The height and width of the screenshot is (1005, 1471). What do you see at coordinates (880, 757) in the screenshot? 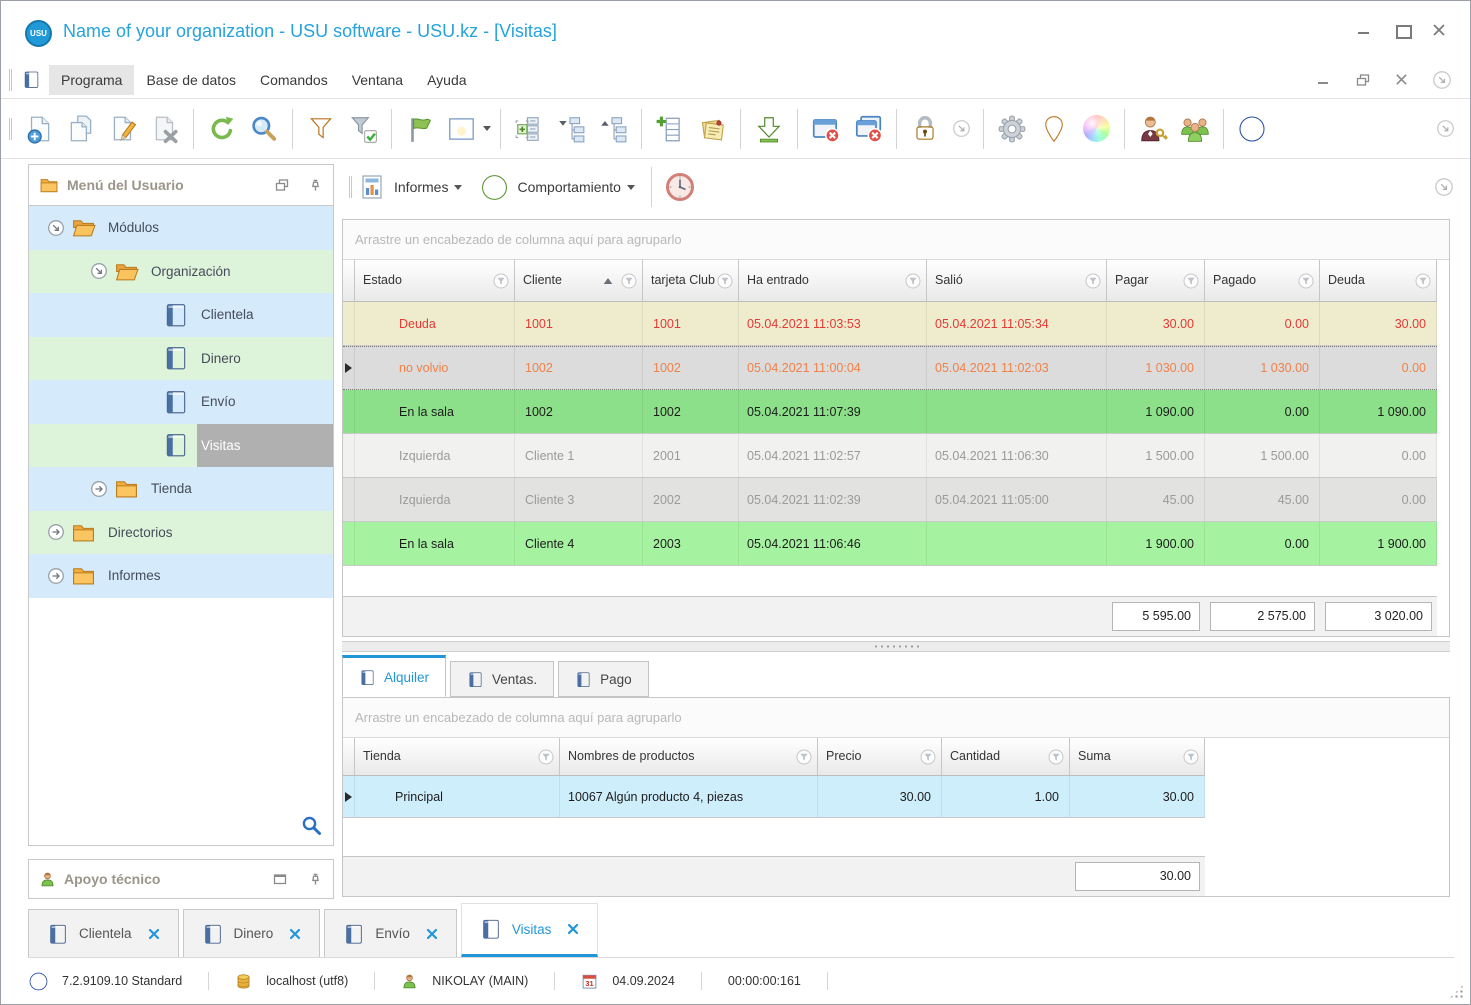
I see `column-header-precio: Precio` at bounding box center [880, 757].